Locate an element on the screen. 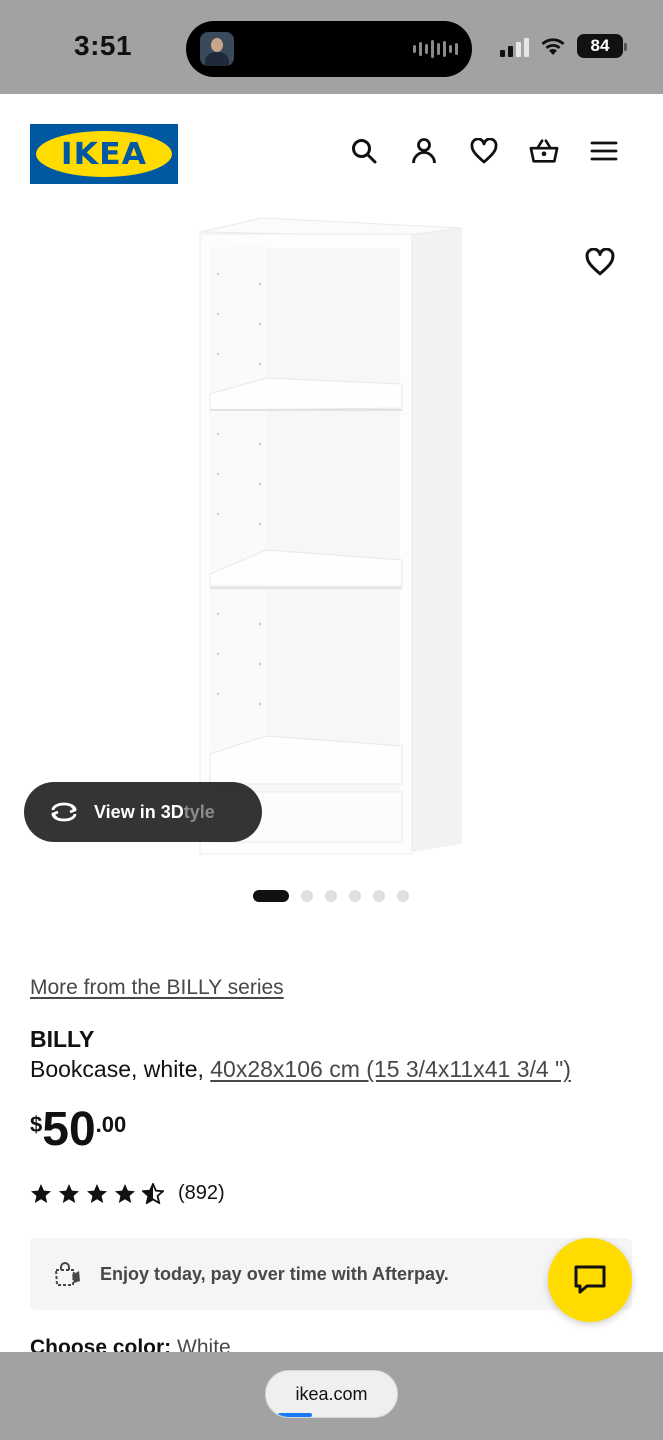  header-actions is located at coordinates (484, 151).